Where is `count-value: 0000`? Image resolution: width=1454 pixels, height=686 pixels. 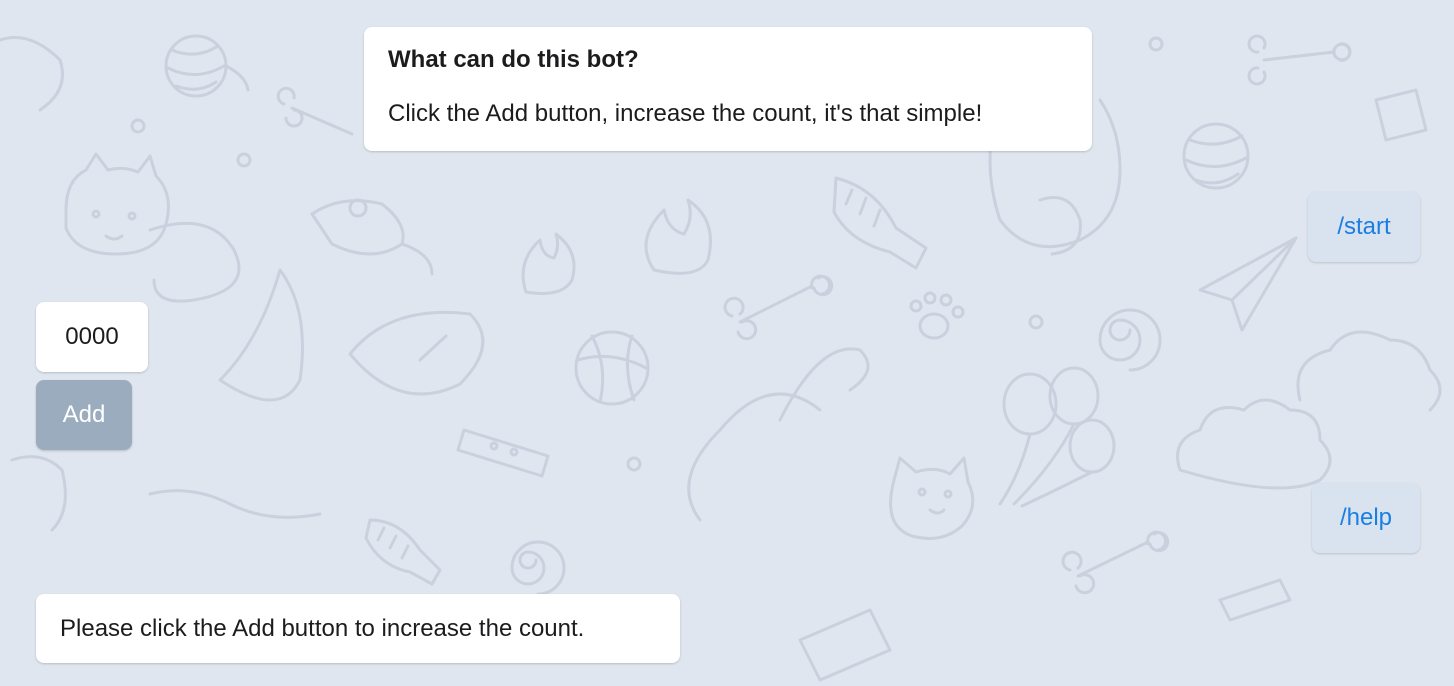 count-value: 0000 is located at coordinates (92, 336).